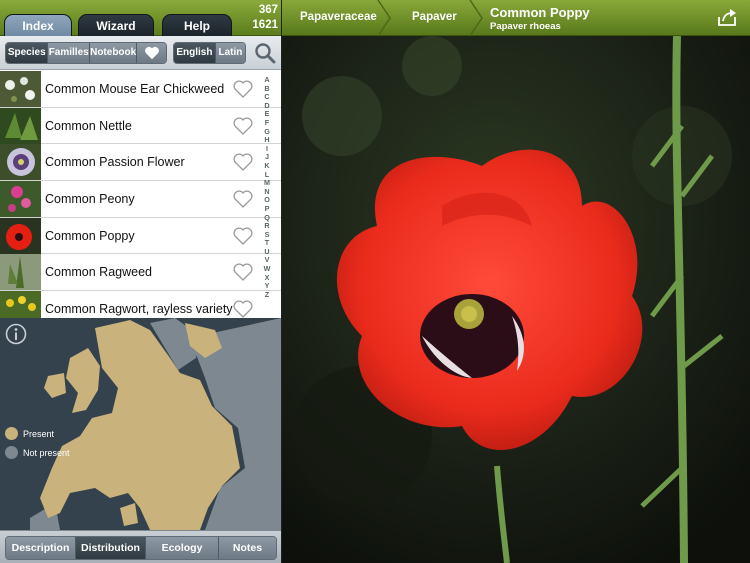  What do you see at coordinates (140, 236) in the screenshot?
I see `list-item: Common Poppy` at bounding box center [140, 236].